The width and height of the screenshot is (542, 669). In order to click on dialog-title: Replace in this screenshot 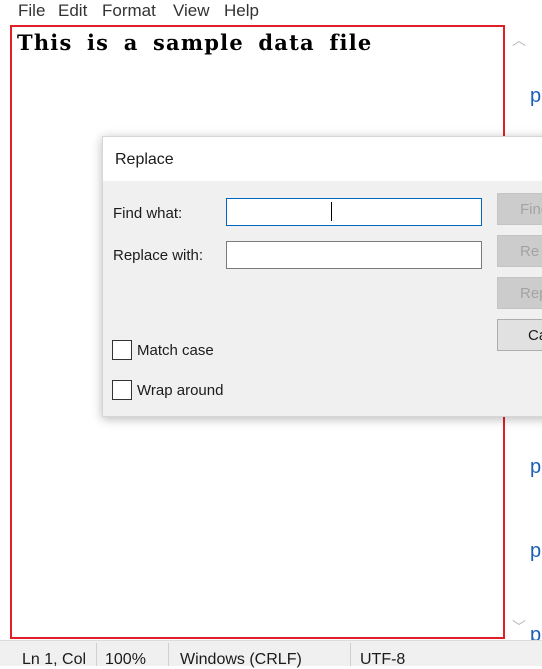, I will do `click(144, 159)`.